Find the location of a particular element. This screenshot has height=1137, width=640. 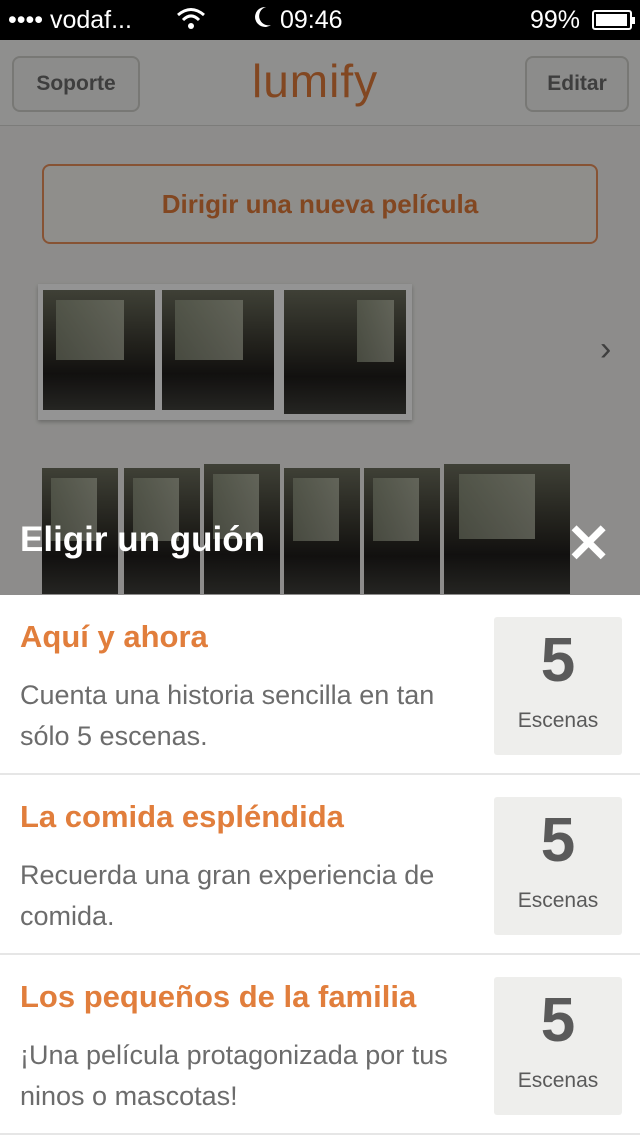

battery-icon is located at coordinates (613, 20).